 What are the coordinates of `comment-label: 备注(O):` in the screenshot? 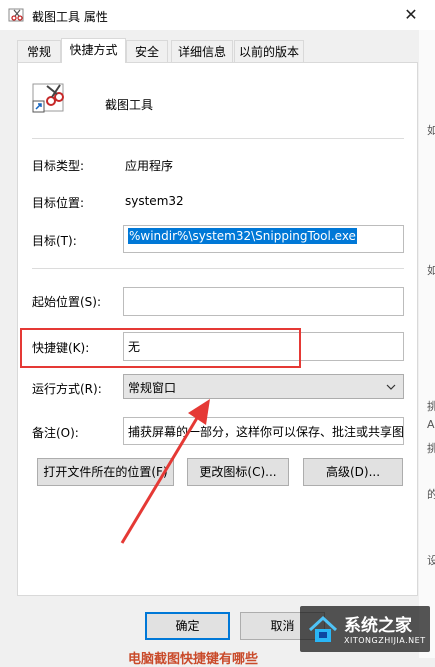 It's located at (55, 433).